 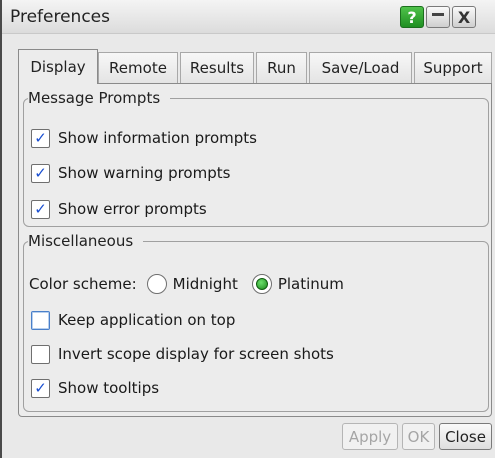 I want to click on midnight-label: Midnight, so click(x=205, y=284).